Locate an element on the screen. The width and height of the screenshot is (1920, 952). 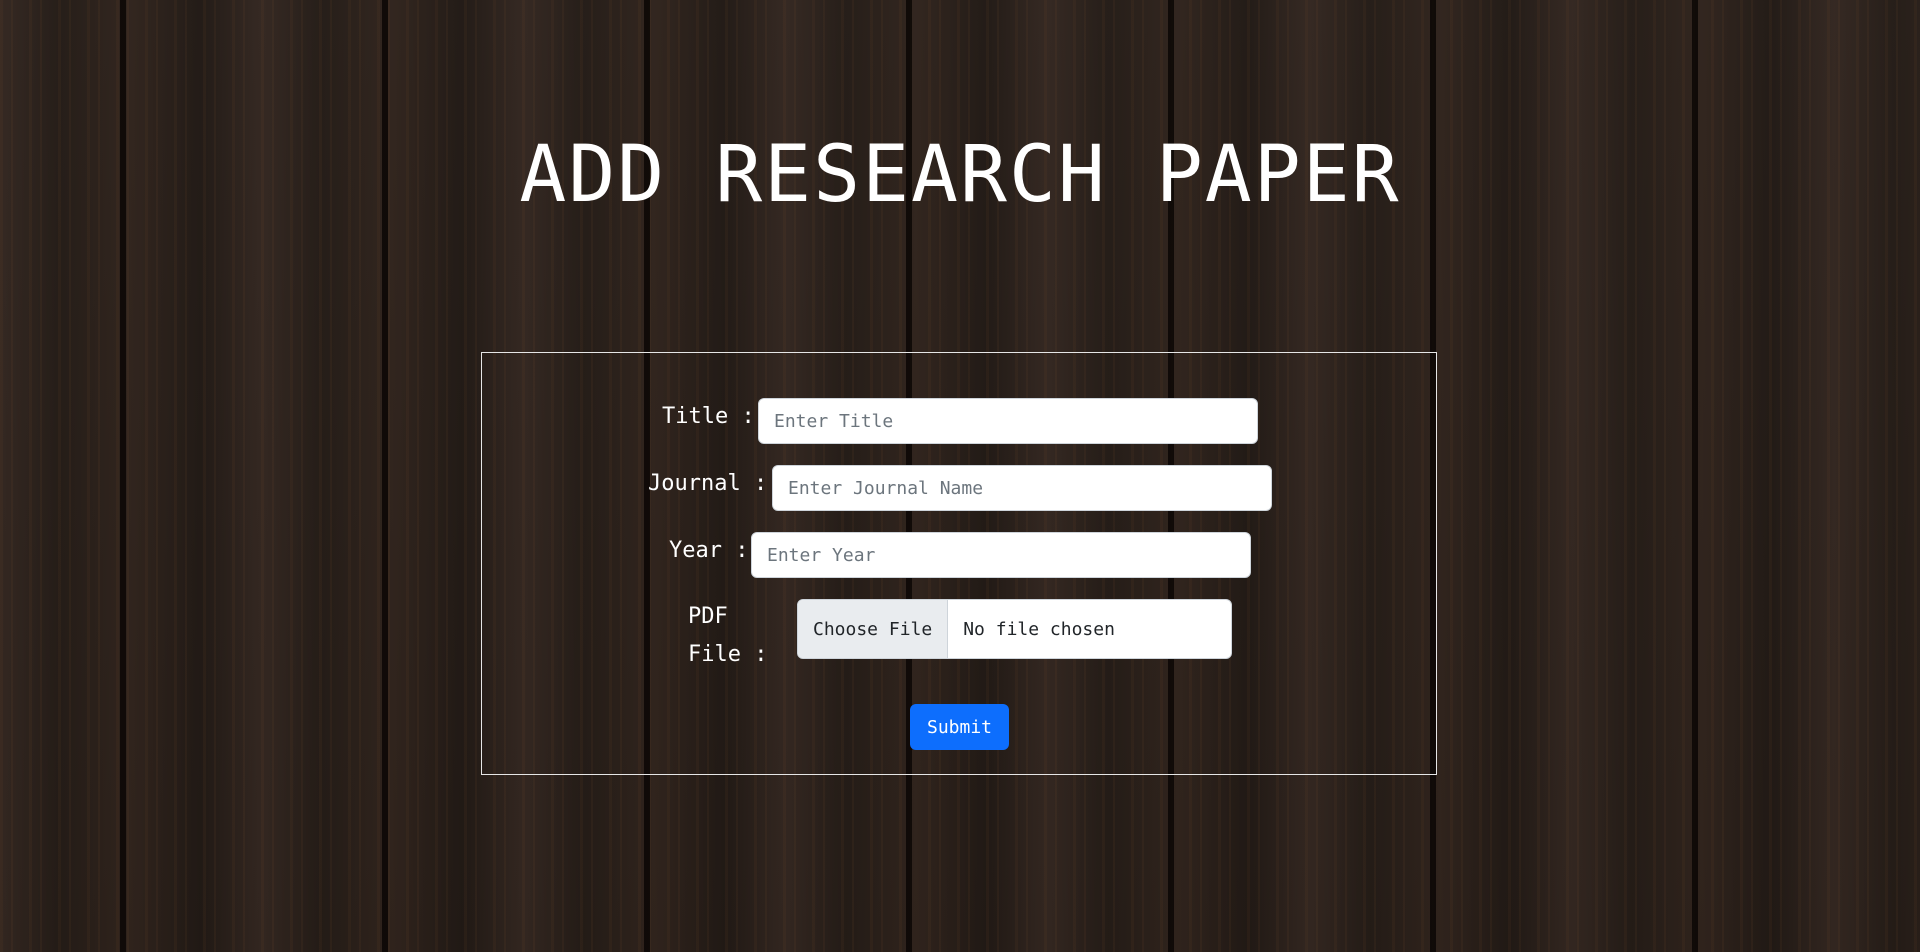
pdf-label-line1: PDF is located at coordinates (708, 616).